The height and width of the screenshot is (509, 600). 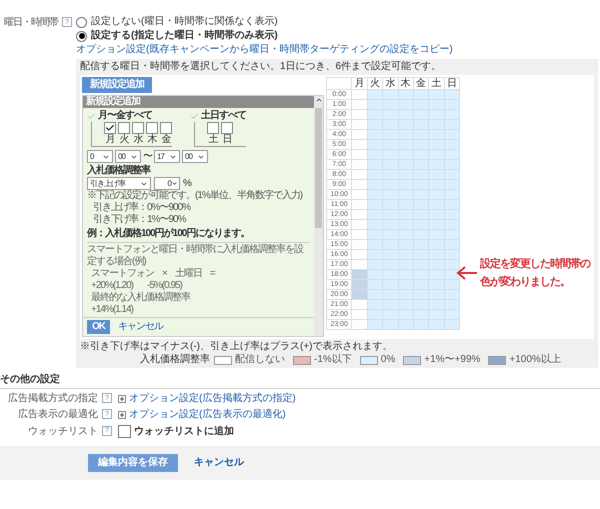 I want to click on day-label: 木, so click(x=152, y=139).